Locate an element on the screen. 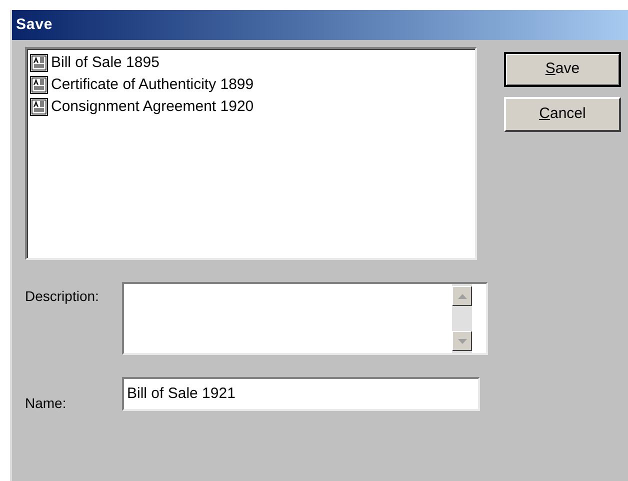 This screenshot has height=481, width=628. dialog-button: Cancel is located at coordinates (562, 114).